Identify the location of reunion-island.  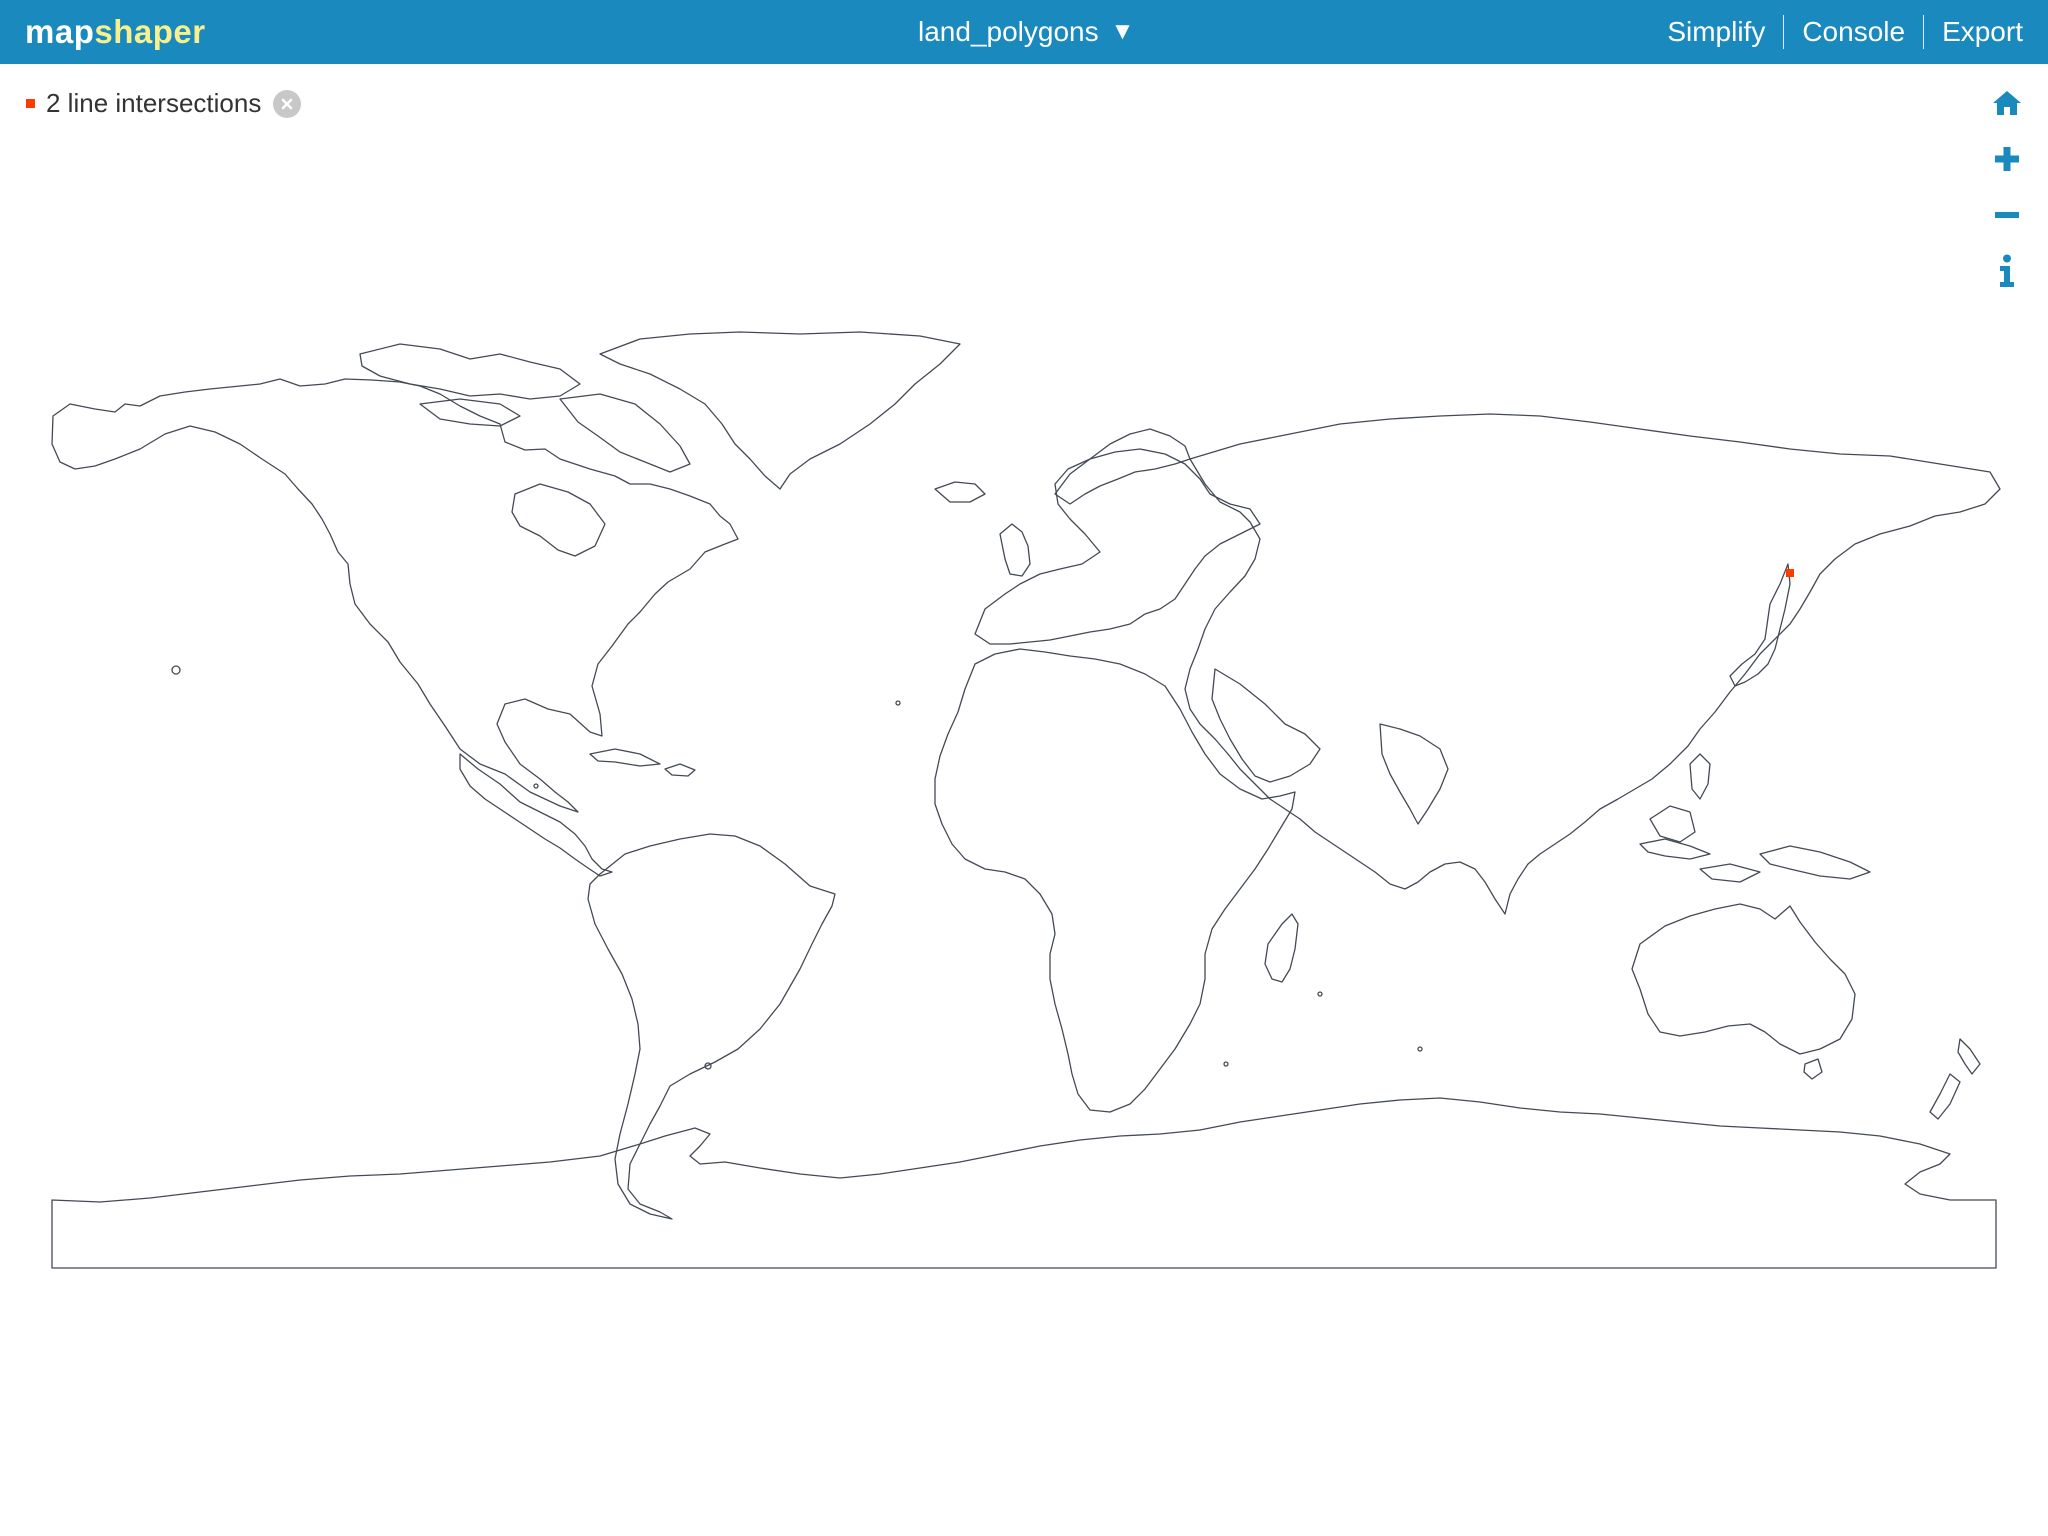
(1320, 994).